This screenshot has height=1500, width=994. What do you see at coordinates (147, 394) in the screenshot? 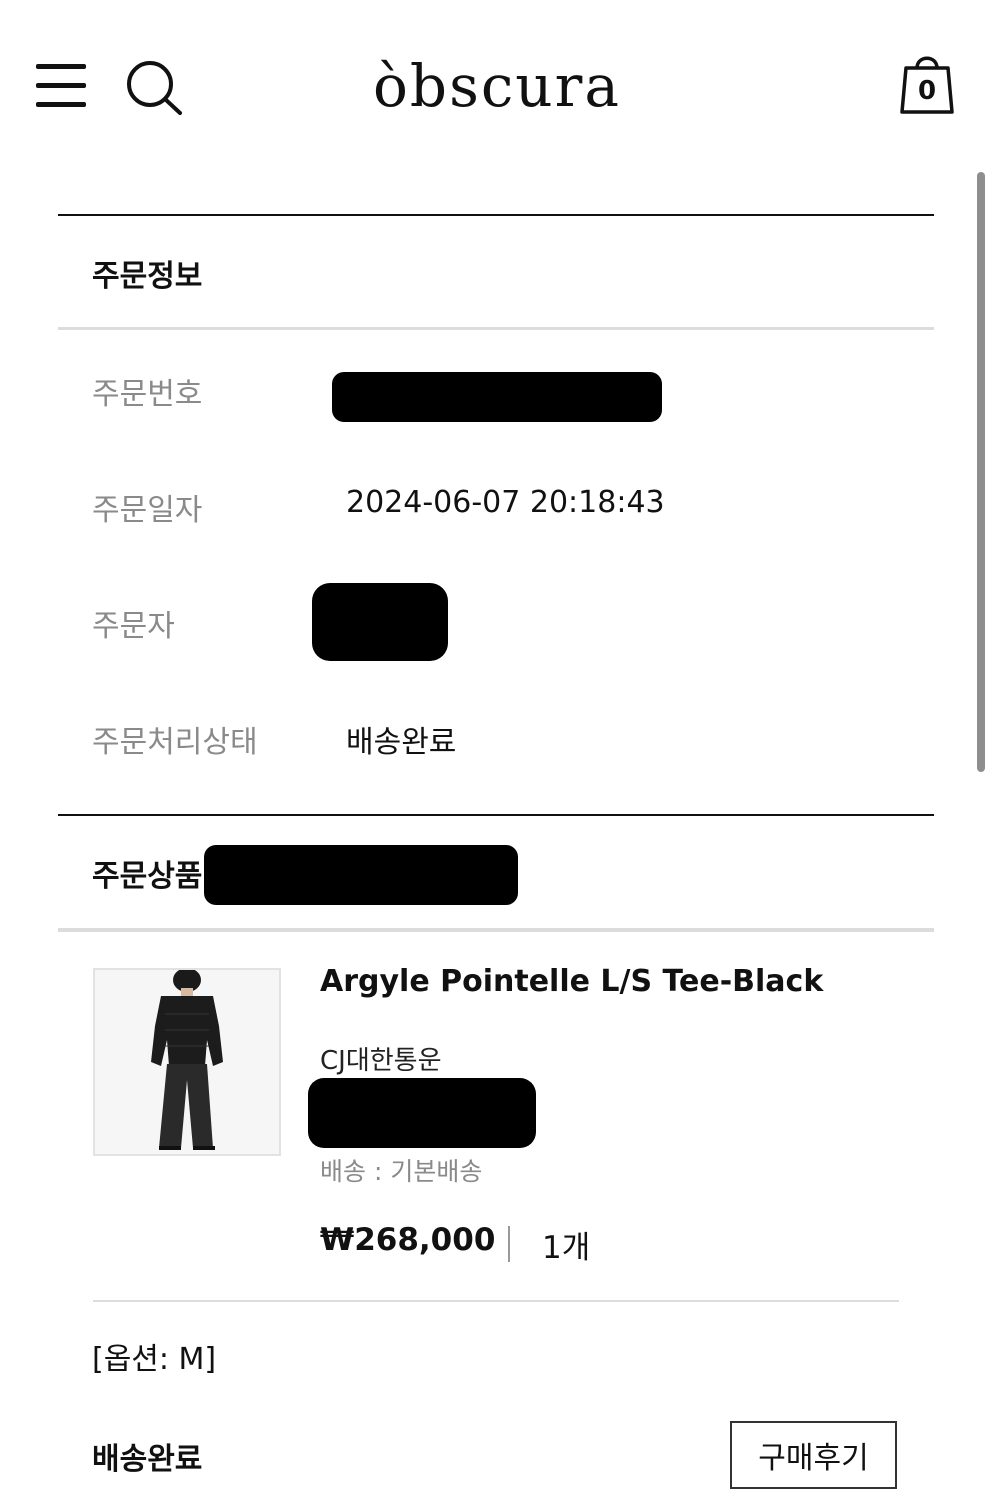
I see `order-number-label: 주문번호` at bounding box center [147, 394].